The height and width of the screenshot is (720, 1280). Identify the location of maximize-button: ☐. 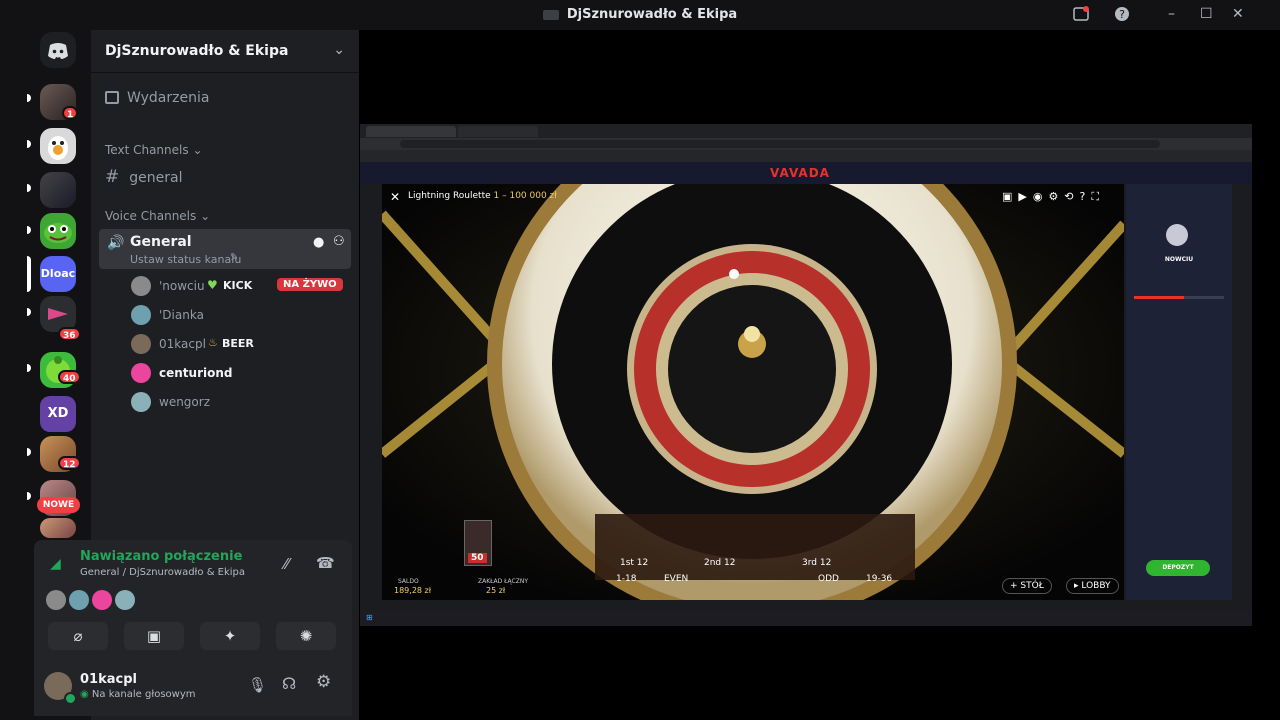
(1206, 14).